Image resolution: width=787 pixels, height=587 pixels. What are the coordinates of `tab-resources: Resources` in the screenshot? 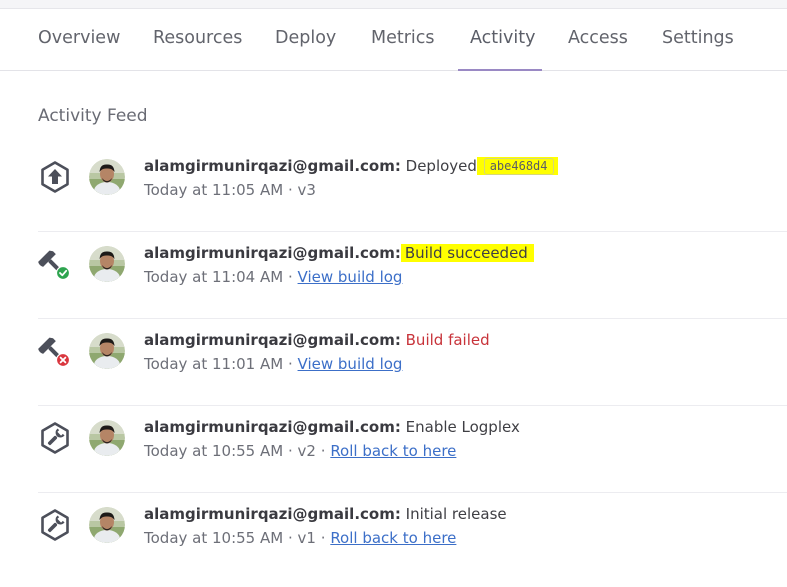 It's located at (197, 39).